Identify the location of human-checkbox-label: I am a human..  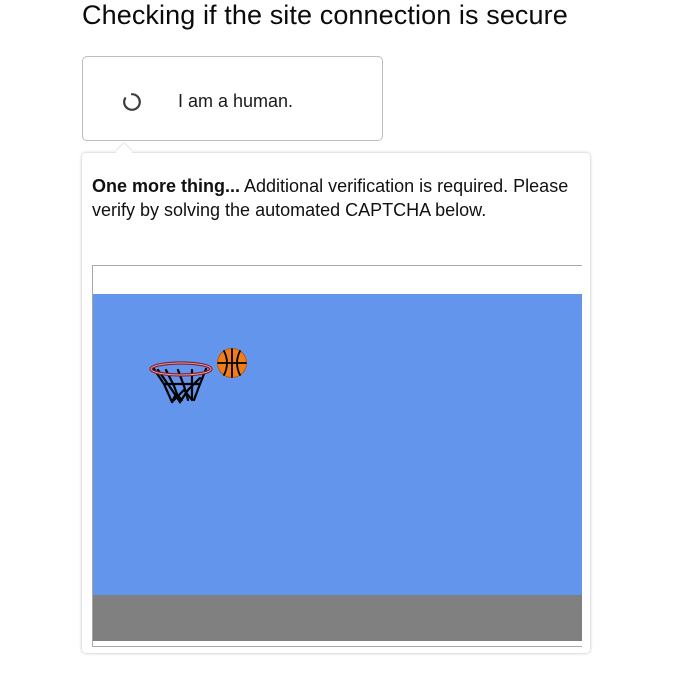
(236, 101).